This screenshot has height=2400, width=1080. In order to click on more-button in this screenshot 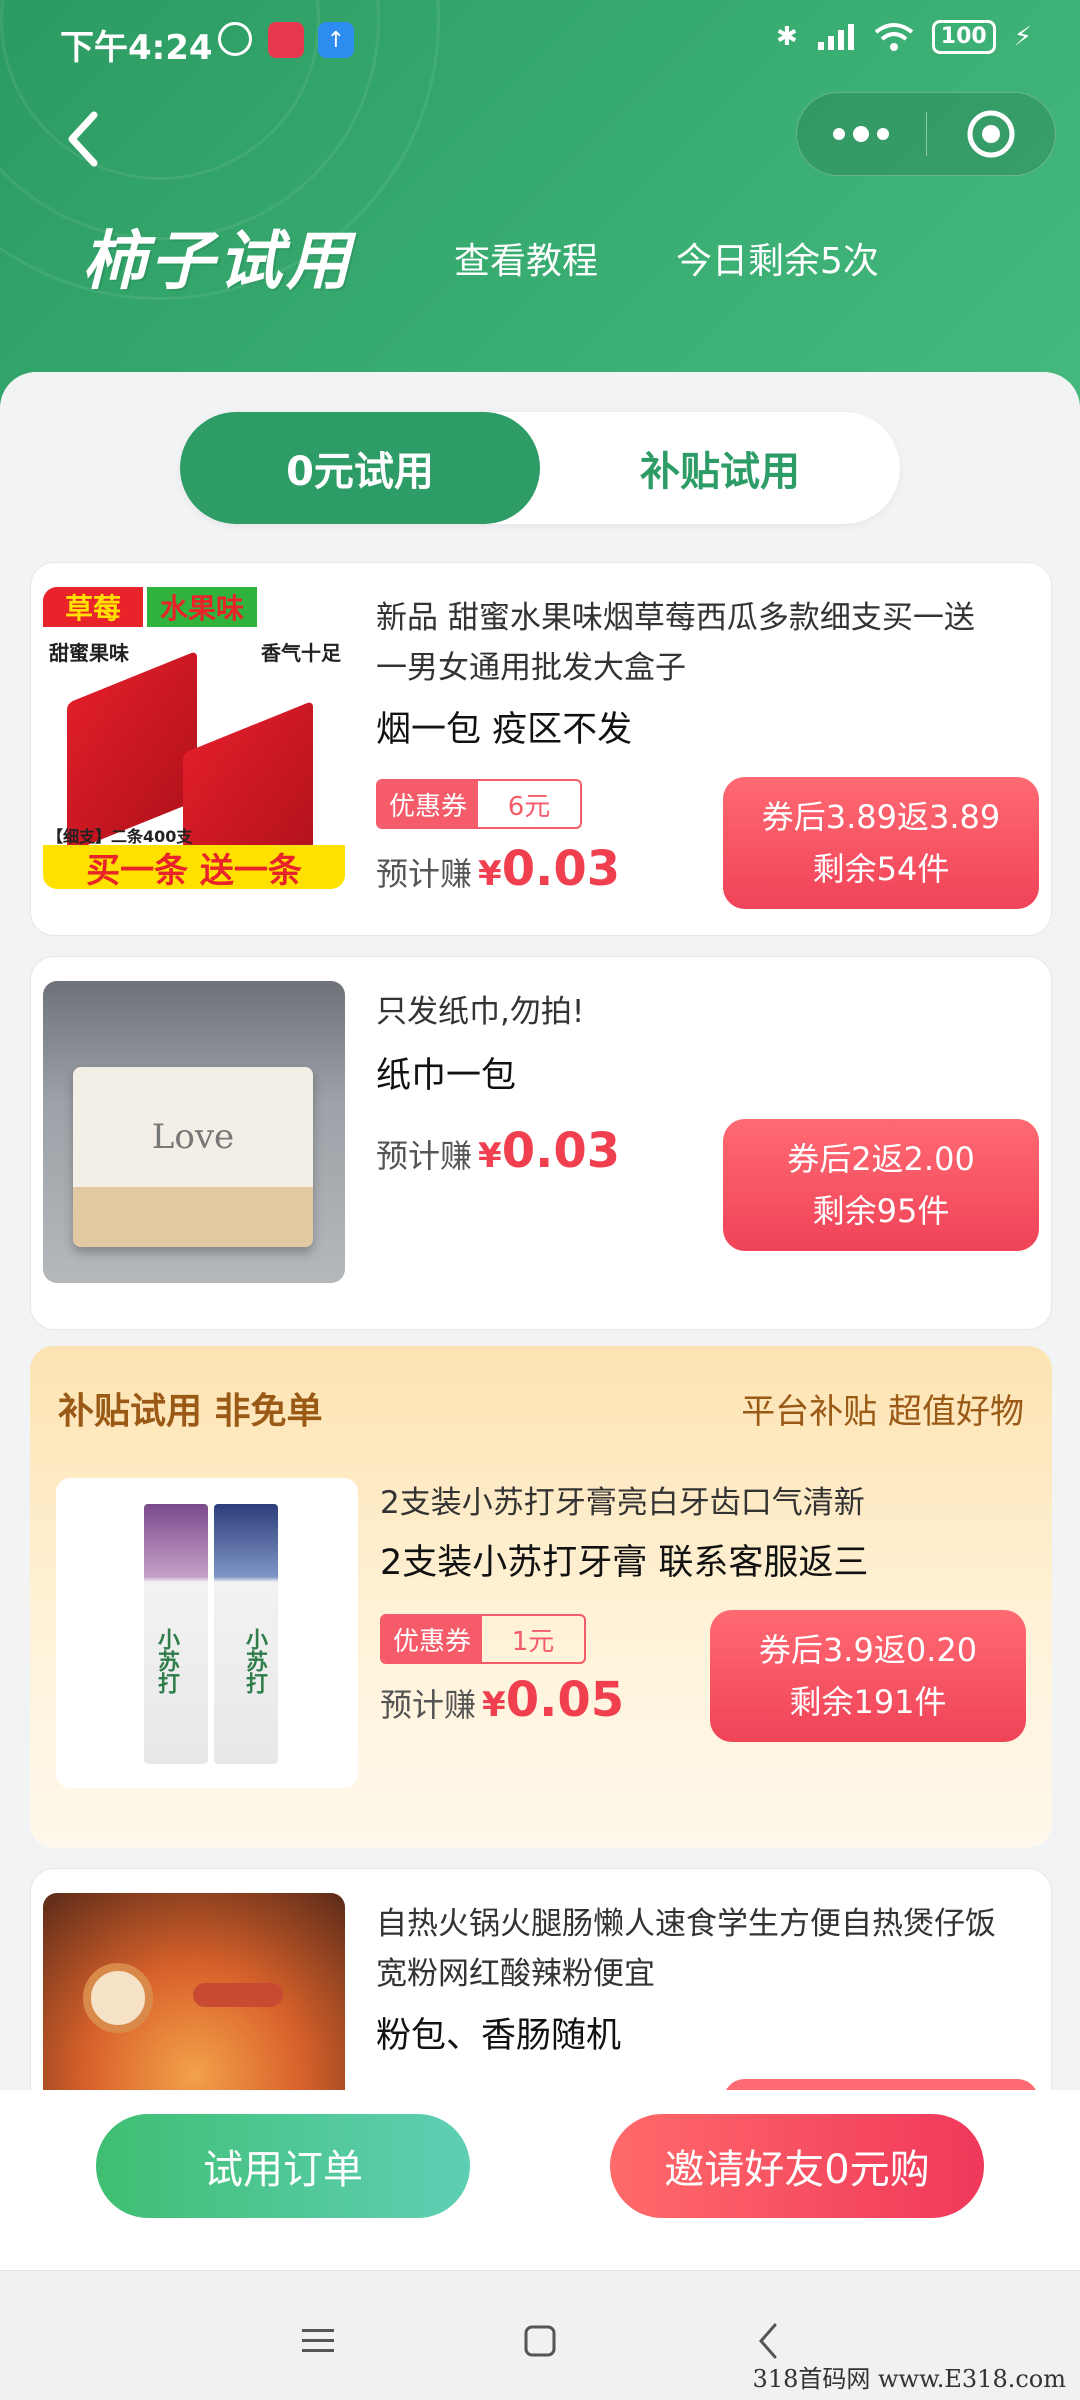, I will do `click(861, 134)`.